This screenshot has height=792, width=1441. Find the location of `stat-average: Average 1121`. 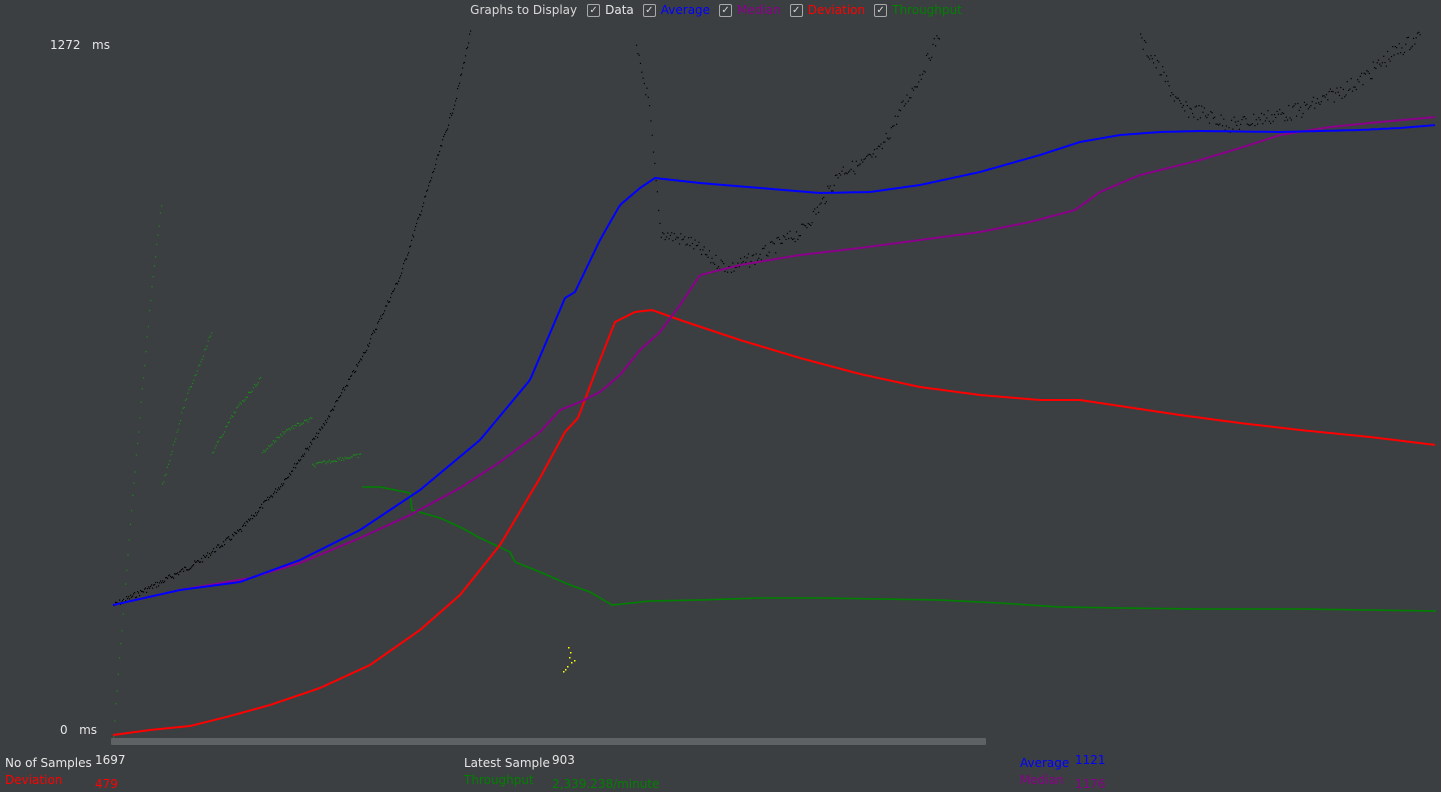

stat-average: Average 1121 is located at coordinates (1063, 761).